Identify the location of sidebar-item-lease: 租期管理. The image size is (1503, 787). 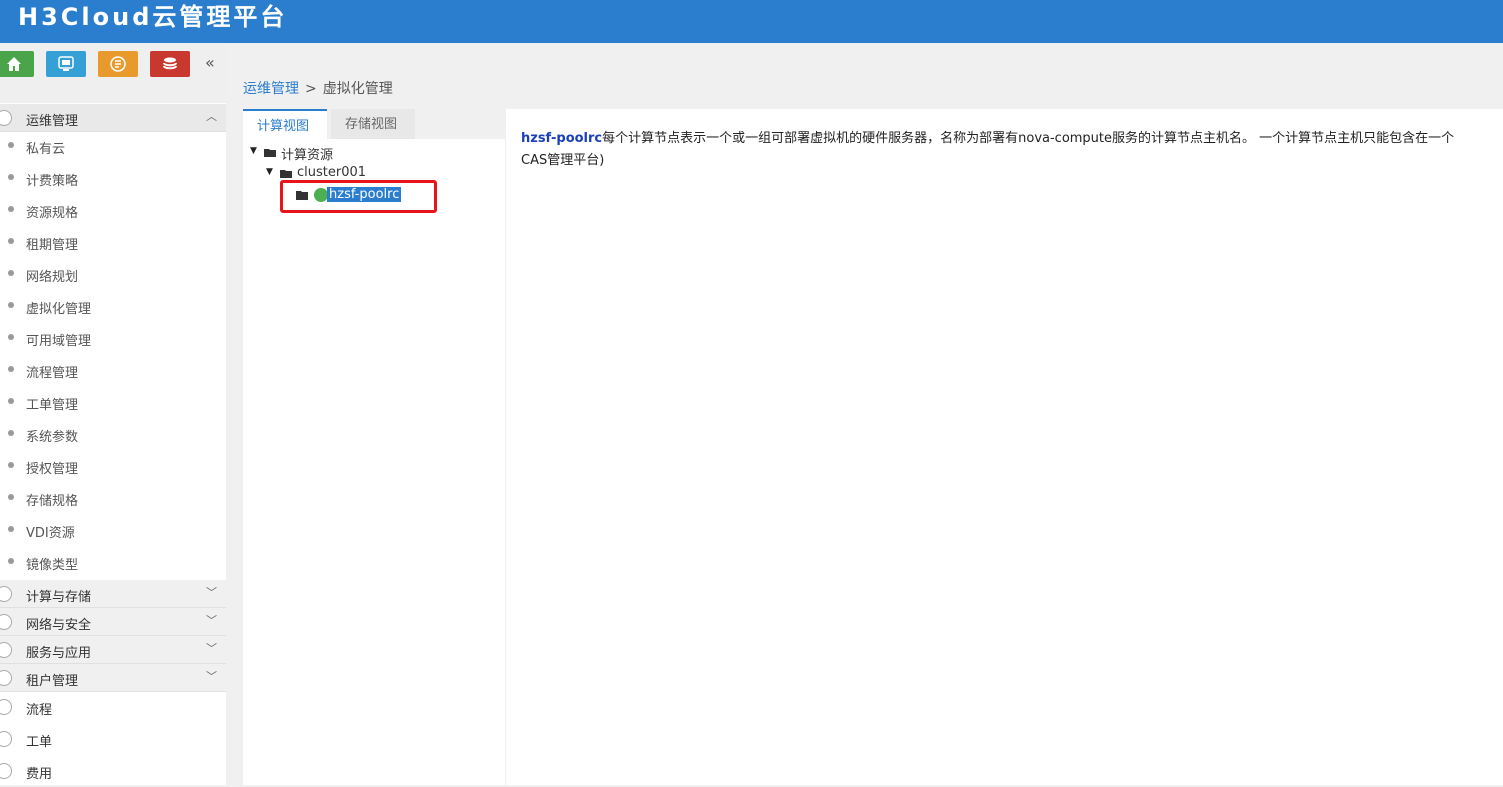
(113, 242).